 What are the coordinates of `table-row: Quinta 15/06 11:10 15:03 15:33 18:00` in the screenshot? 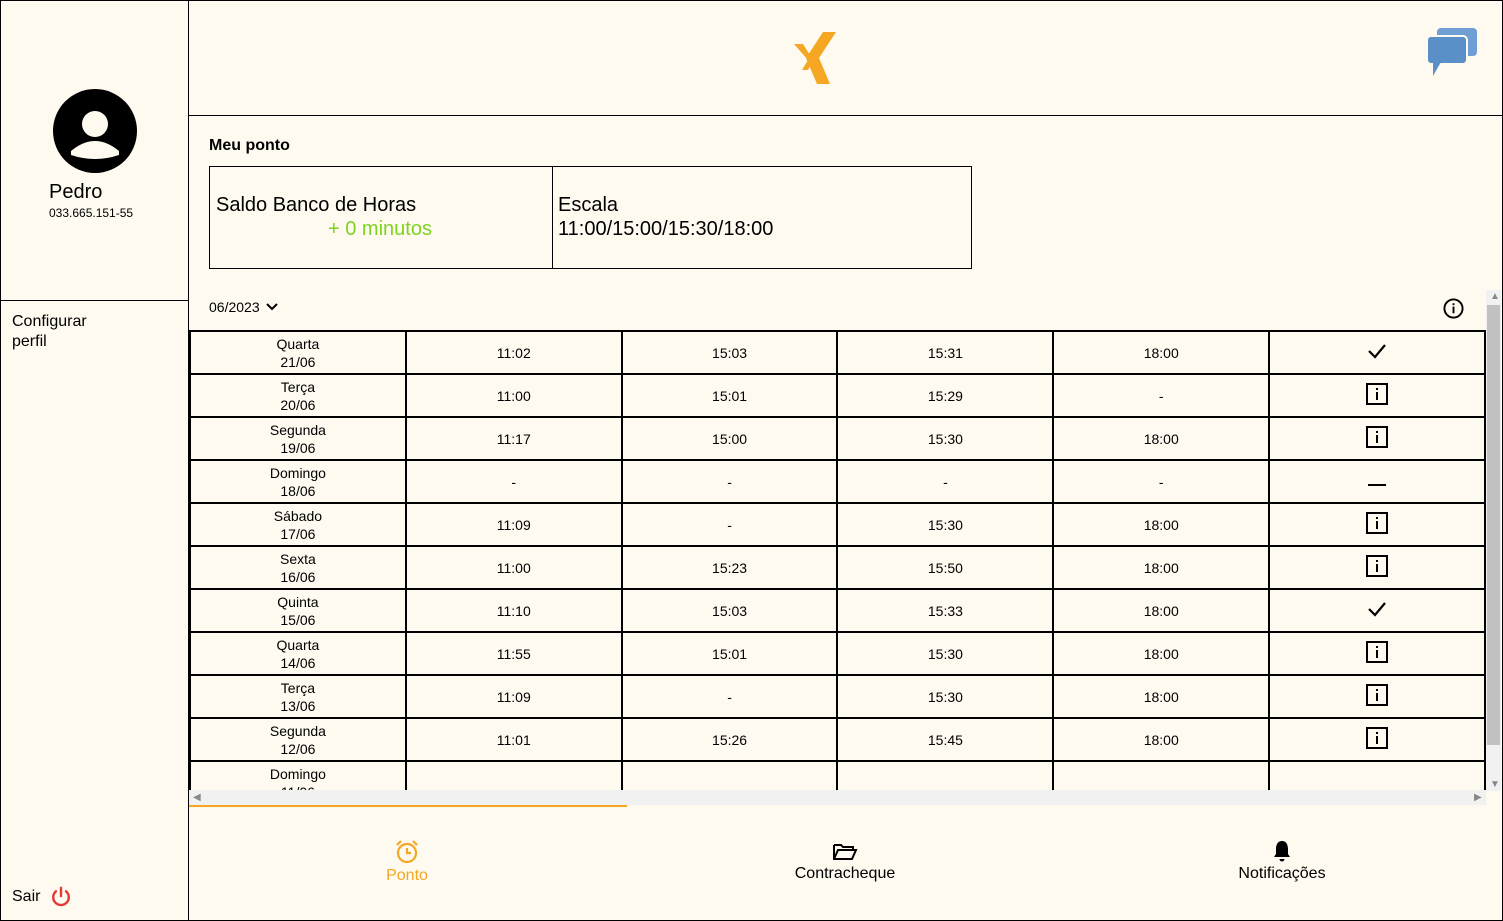 It's located at (837, 610).